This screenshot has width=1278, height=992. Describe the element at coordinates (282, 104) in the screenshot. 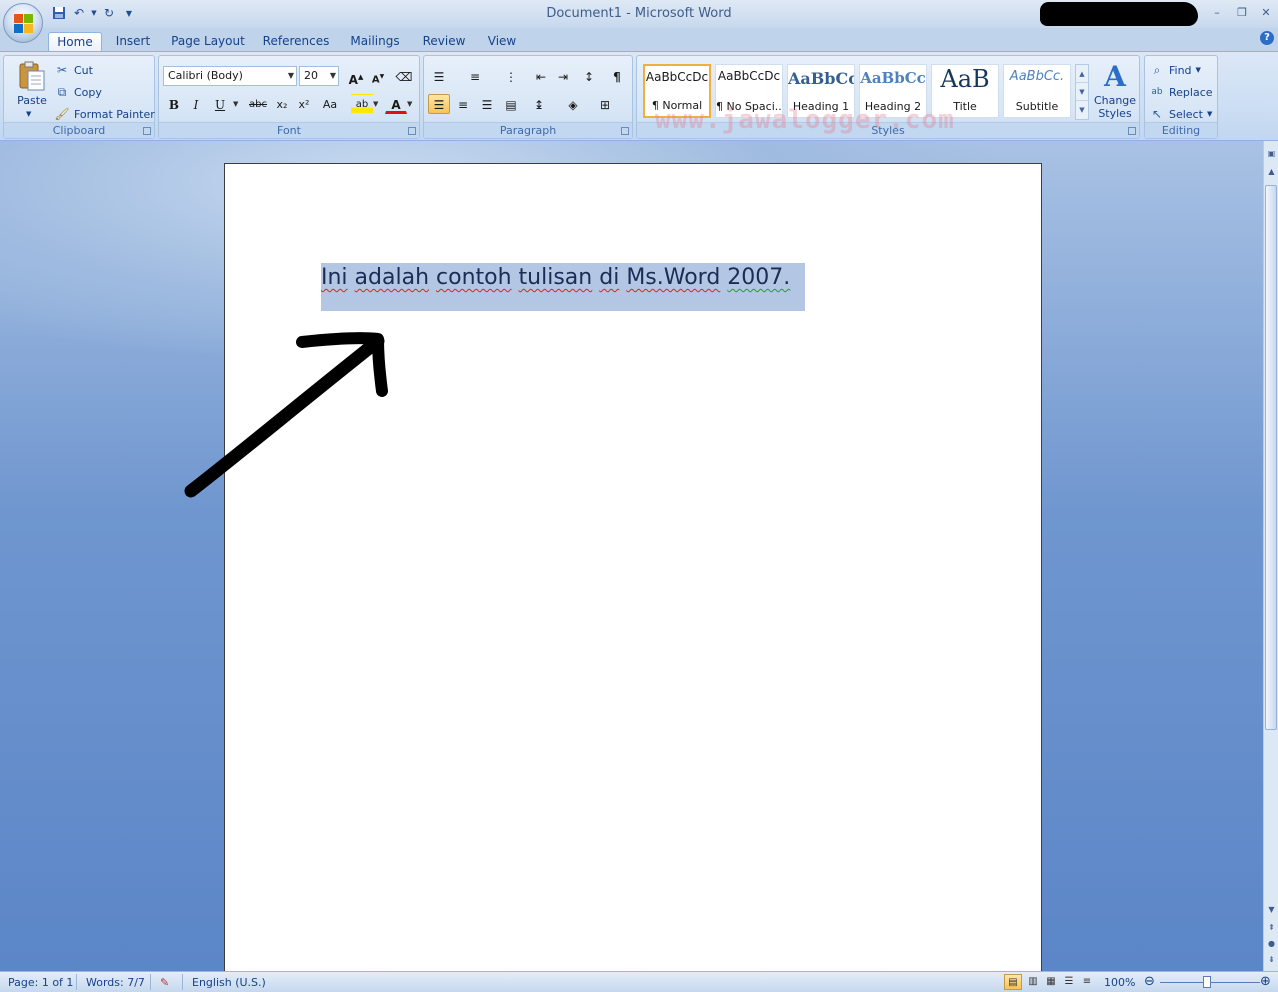

I see `subscript-button: x₂` at that location.